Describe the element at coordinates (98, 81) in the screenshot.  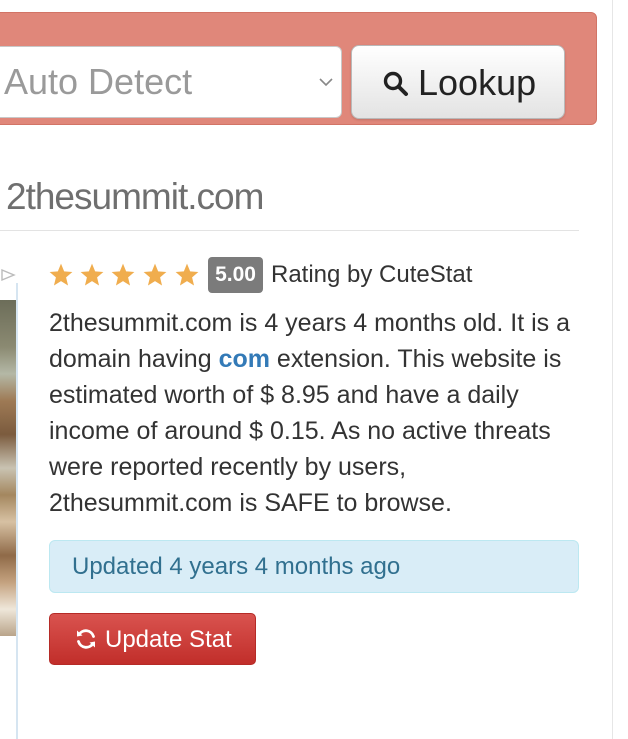
I see `type-select-value: Auto Detect` at that location.